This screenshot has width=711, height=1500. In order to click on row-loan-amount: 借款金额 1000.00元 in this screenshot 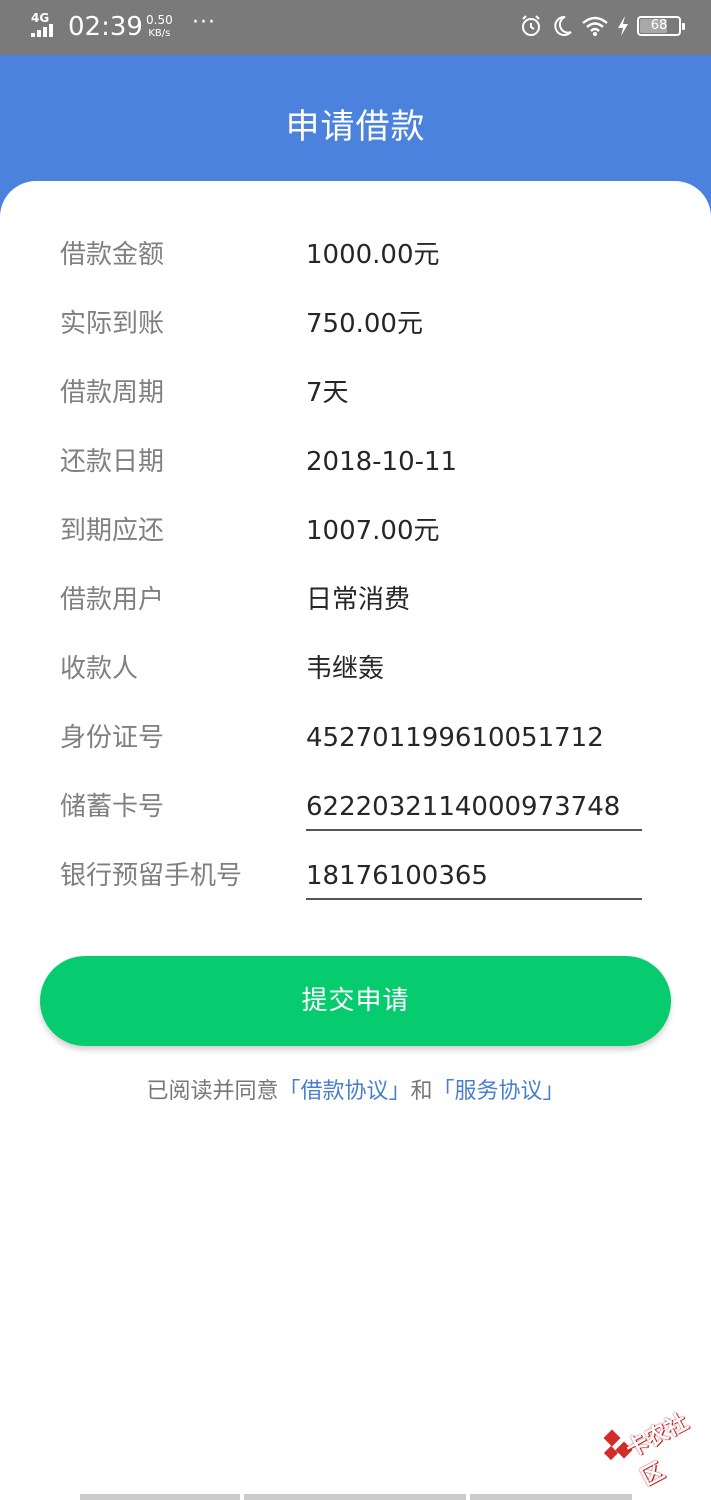, I will do `click(360, 255)`.